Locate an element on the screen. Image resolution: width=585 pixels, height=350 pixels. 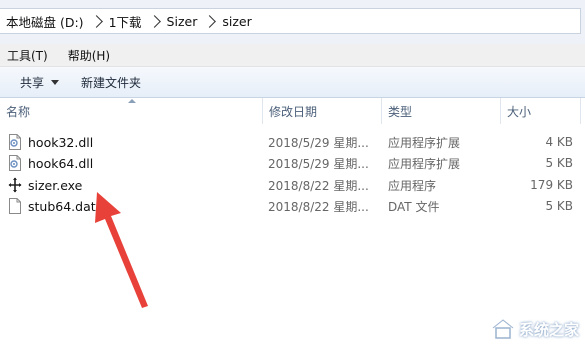
menu-help: 帮助(H) is located at coordinates (89, 55).